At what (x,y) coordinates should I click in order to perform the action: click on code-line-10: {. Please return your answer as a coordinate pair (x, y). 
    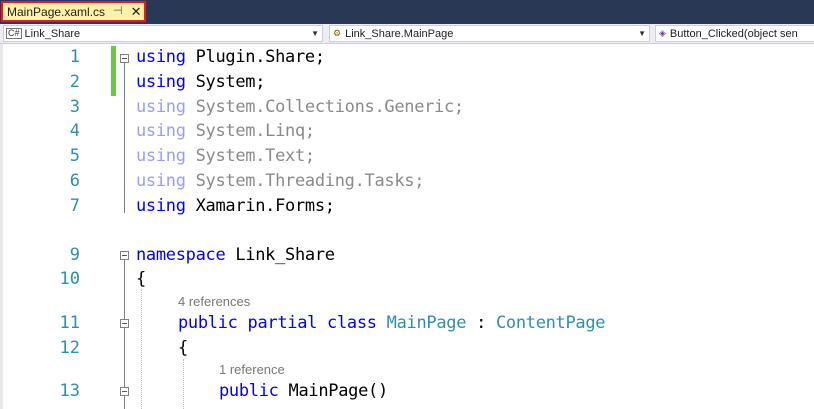
    Looking at the image, I should click on (141, 279).